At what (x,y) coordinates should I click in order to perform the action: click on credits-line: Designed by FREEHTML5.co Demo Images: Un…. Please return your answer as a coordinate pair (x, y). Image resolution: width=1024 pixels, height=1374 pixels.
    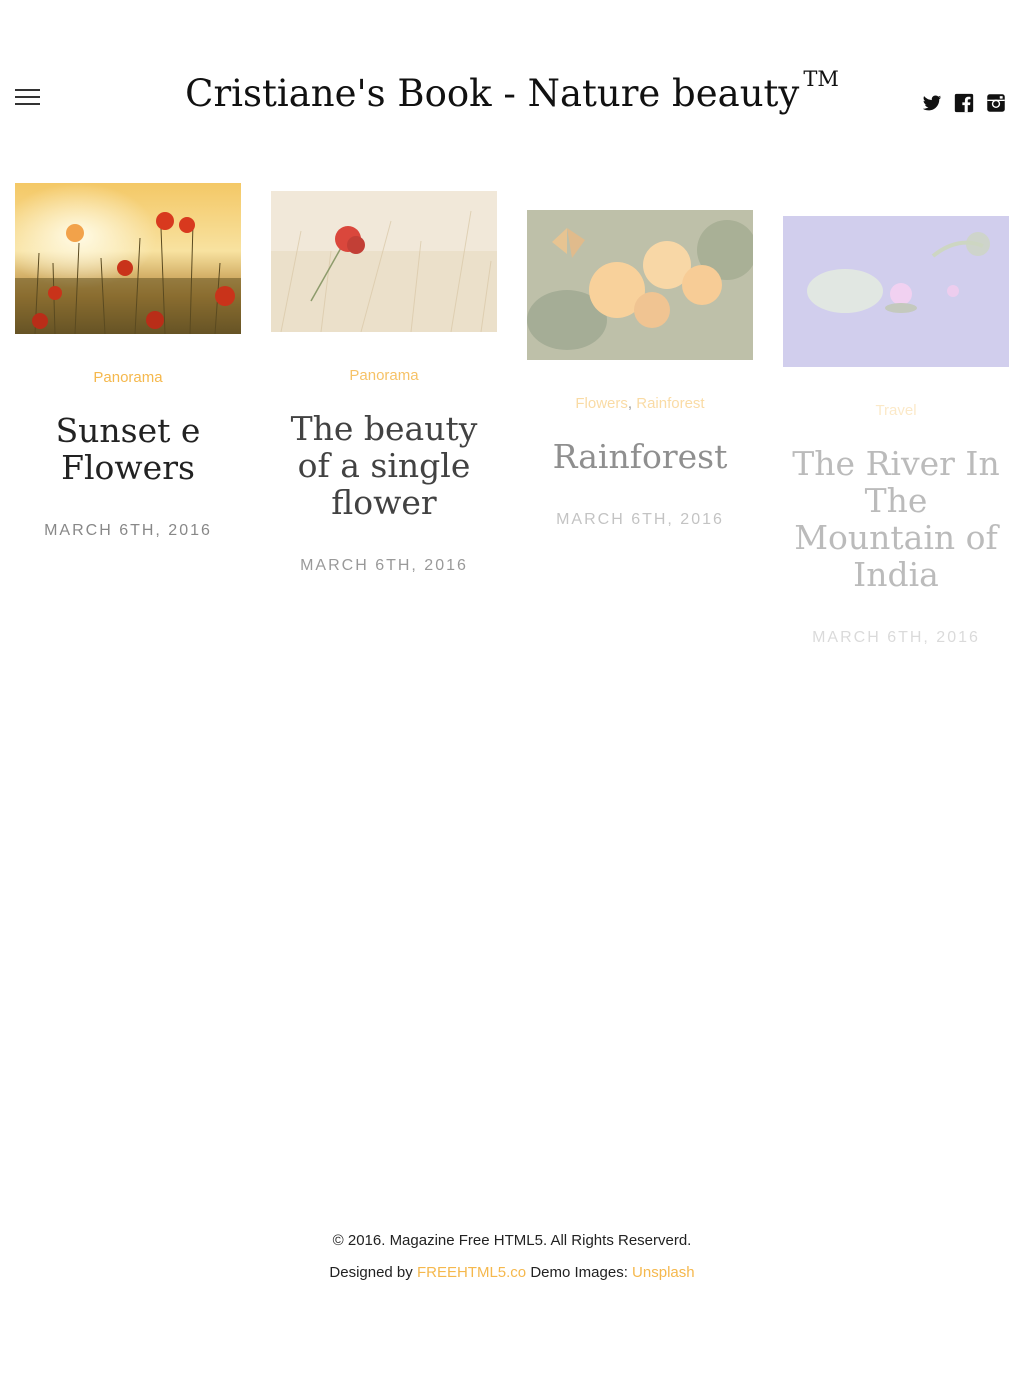
    Looking at the image, I should click on (512, 1273).